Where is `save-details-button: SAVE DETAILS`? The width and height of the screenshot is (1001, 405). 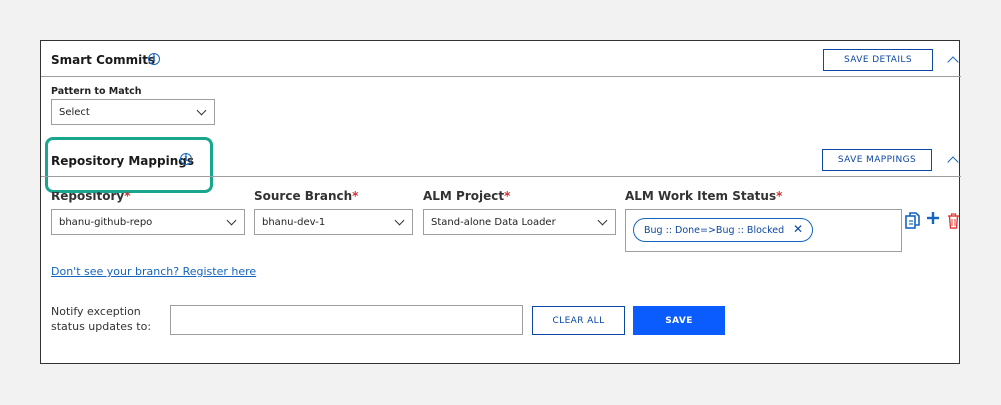 save-details-button: SAVE DETAILS is located at coordinates (878, 60).